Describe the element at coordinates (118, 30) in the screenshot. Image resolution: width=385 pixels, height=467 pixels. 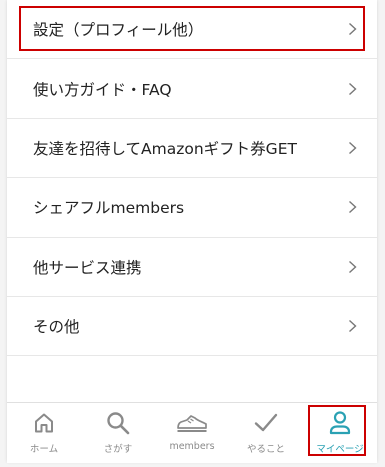
I see `menu-item-label: 設定（プロフィール他）` at that location.